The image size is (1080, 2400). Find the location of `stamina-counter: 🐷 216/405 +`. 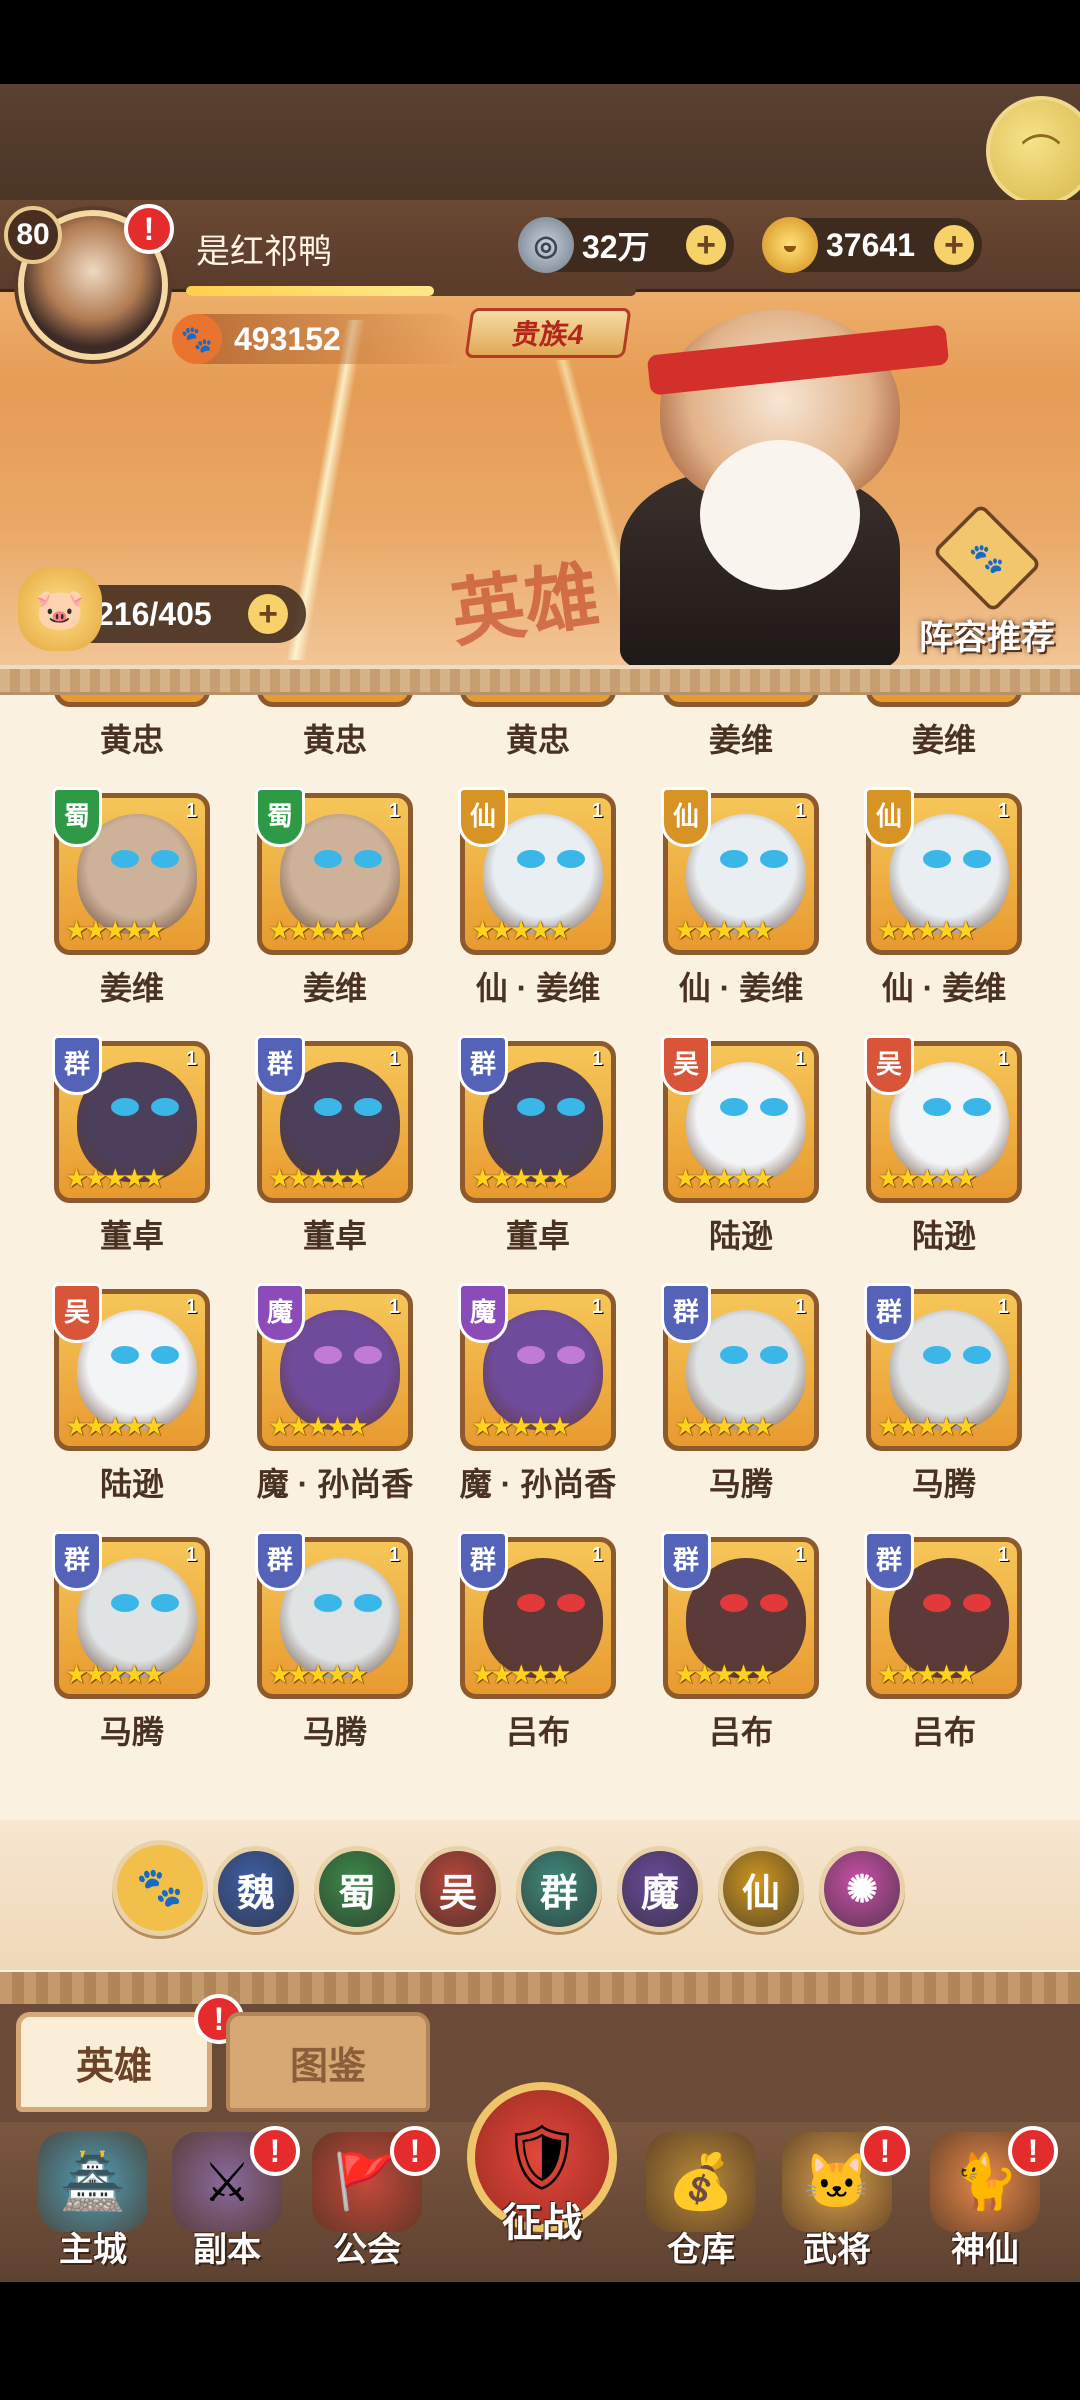

stamina-counter: 🐷 216/405 + is located at coordinates (162, 609).